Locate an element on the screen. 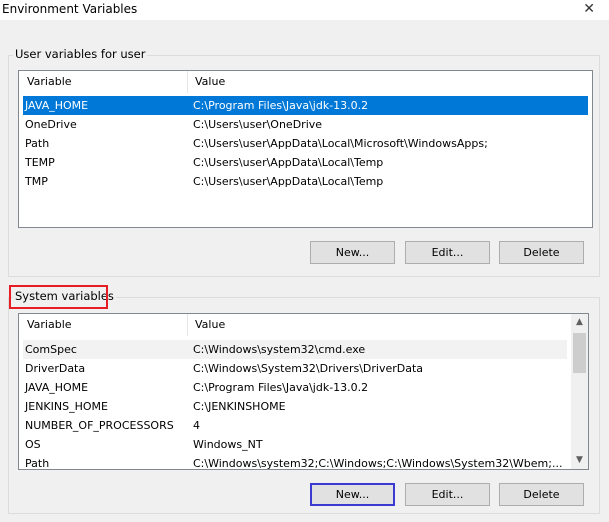 This screenshot has height=522, width=609. table-row: JENKINS_HOME C:\JENKINSHOME is located at coordinates (295, 406).